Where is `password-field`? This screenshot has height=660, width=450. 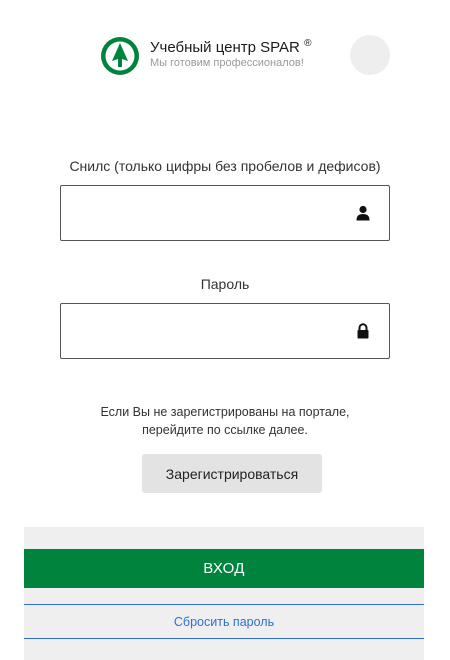
password-field is located at coordinates (225, 331).